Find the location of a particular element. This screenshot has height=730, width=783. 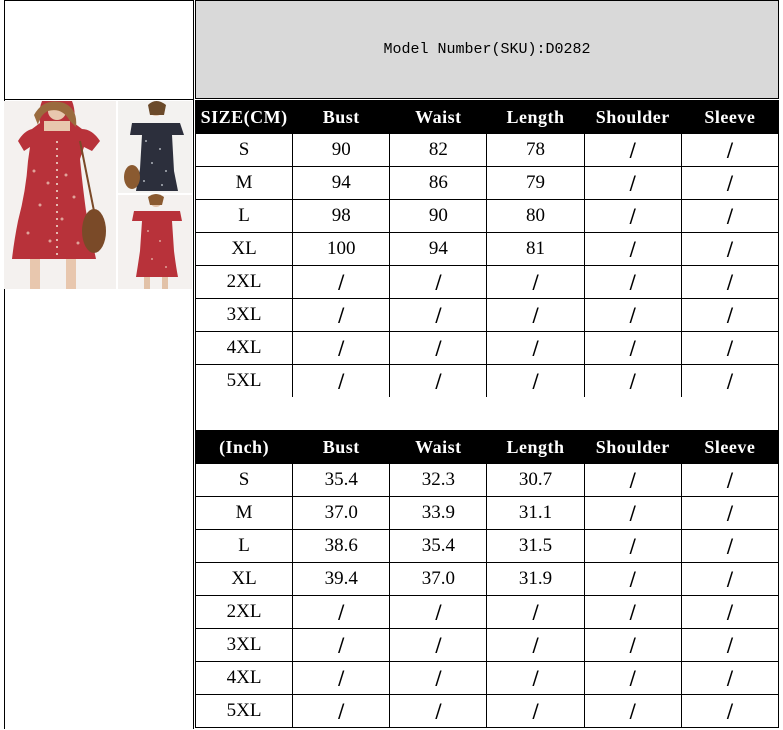

size-label-cell: XL is located at coordinates (244, 579).